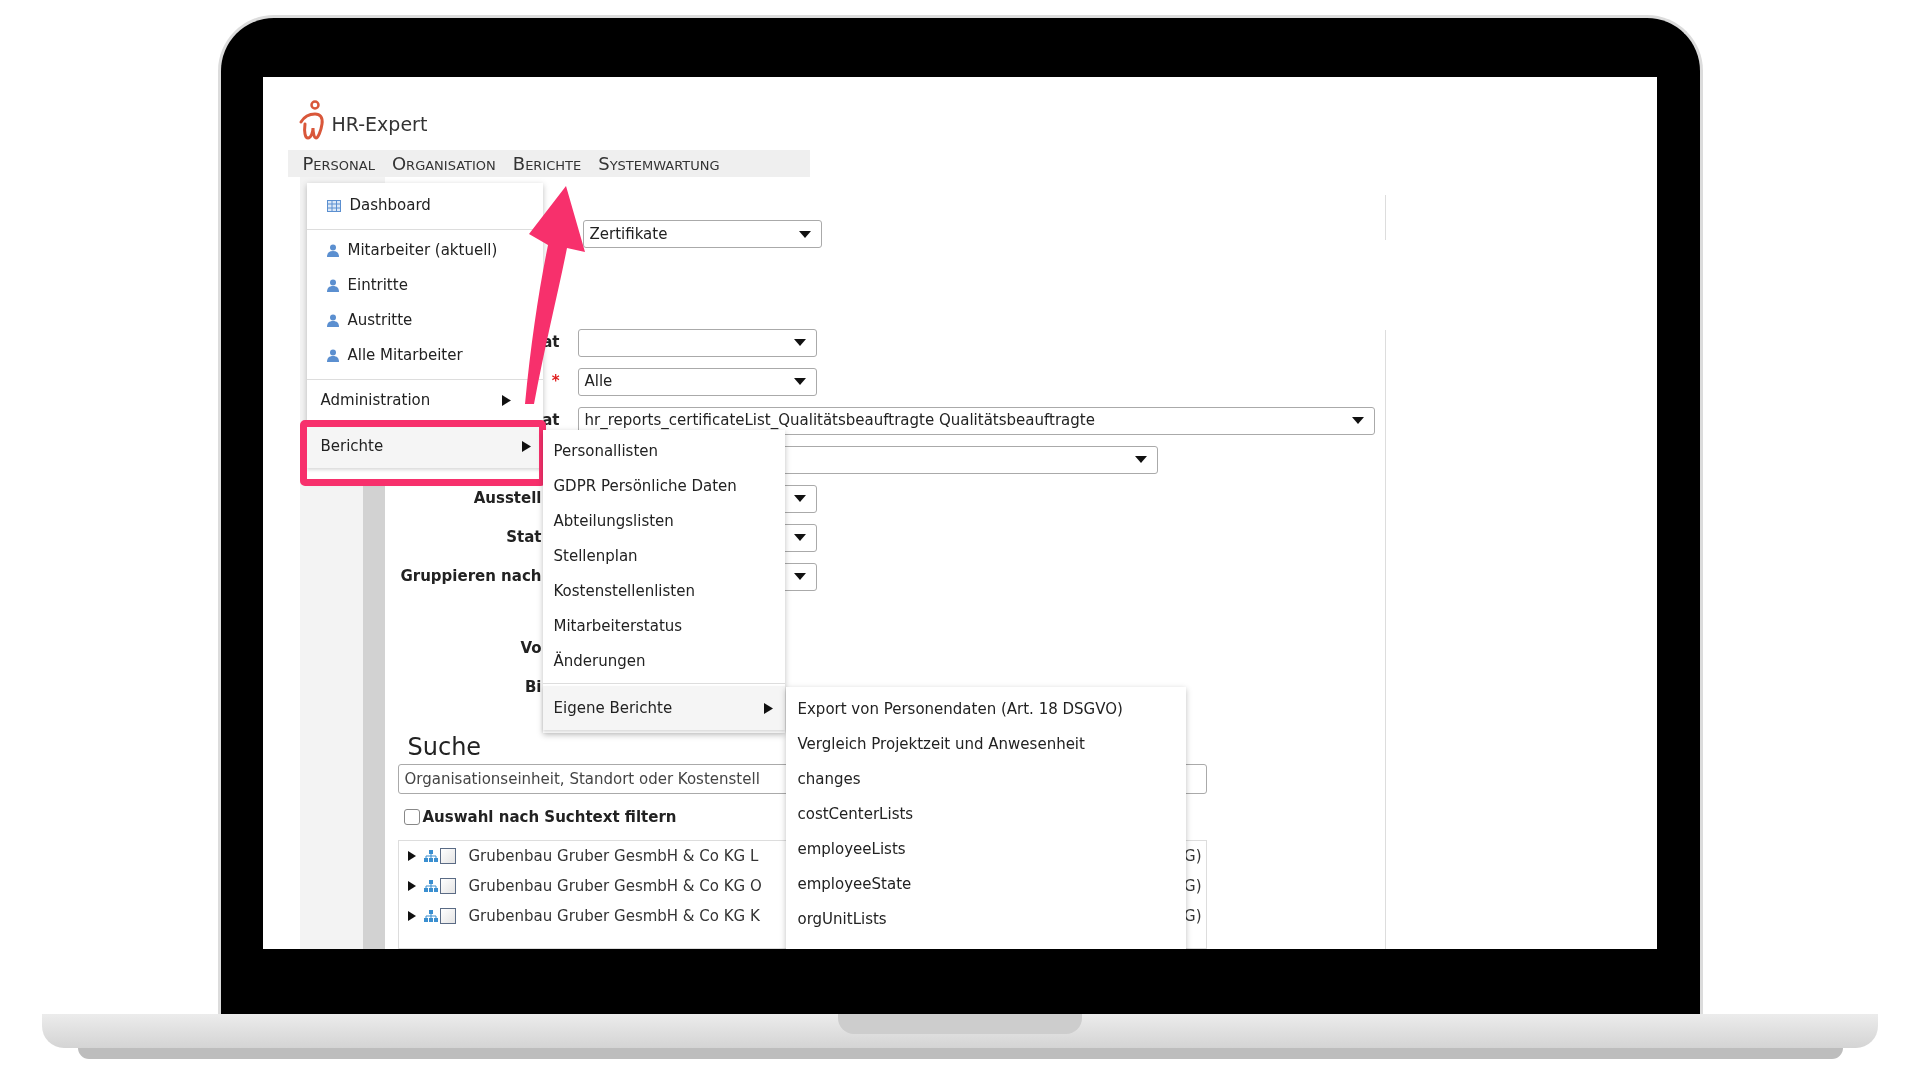 This screenshot has width=1920, height=1080. Describe the element at coordinates (379, 124) in the screenshot. I see `app-title: HR-Expert` at that location.